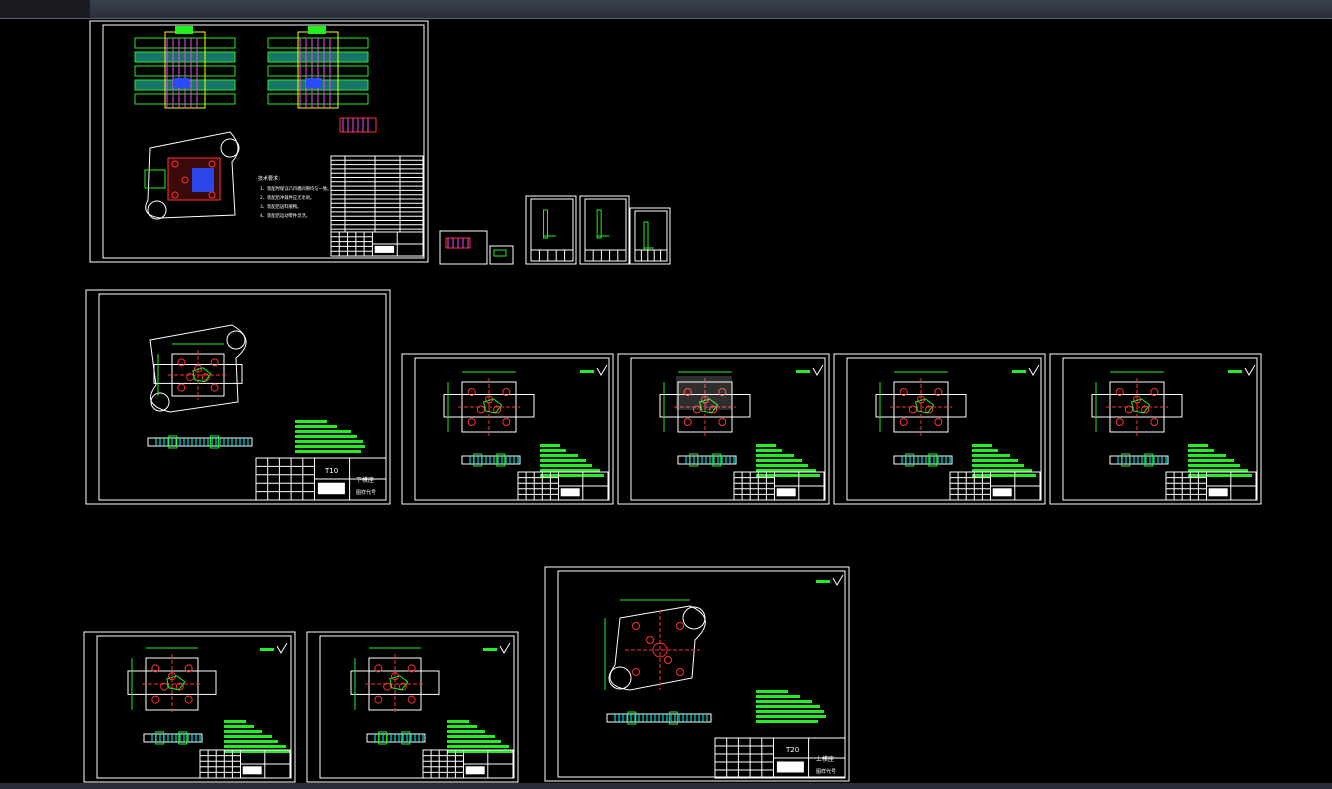 This screenshot has width=1332, height=789. I want to click on feed-guide, so click(155, 179).